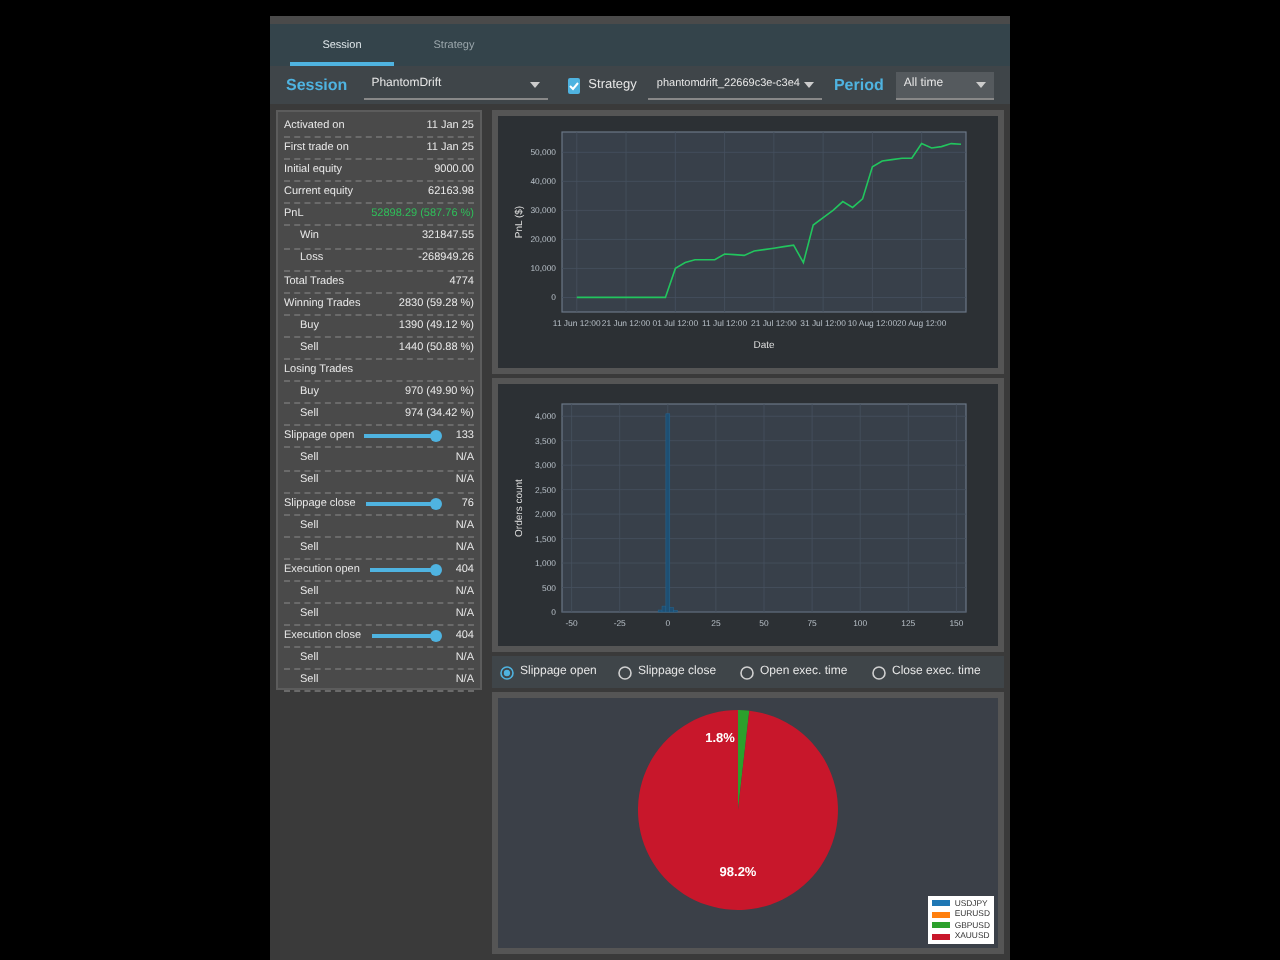 This screenshot has width=1280, height=960. What do you see at coordinates (317, 85) in the screenshot?
I see `session-label: Session` at bounding box center [317, 85].